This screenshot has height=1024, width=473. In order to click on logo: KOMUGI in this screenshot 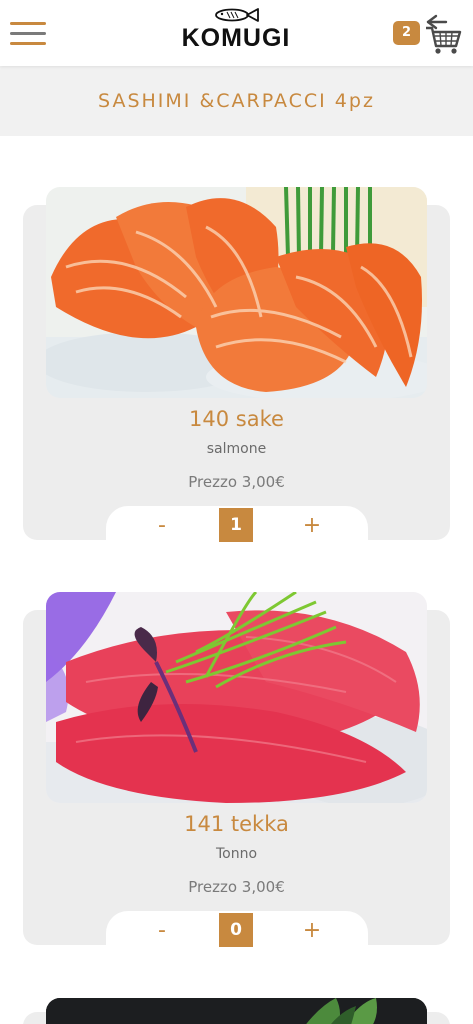, I will do `click(236, 33)`.